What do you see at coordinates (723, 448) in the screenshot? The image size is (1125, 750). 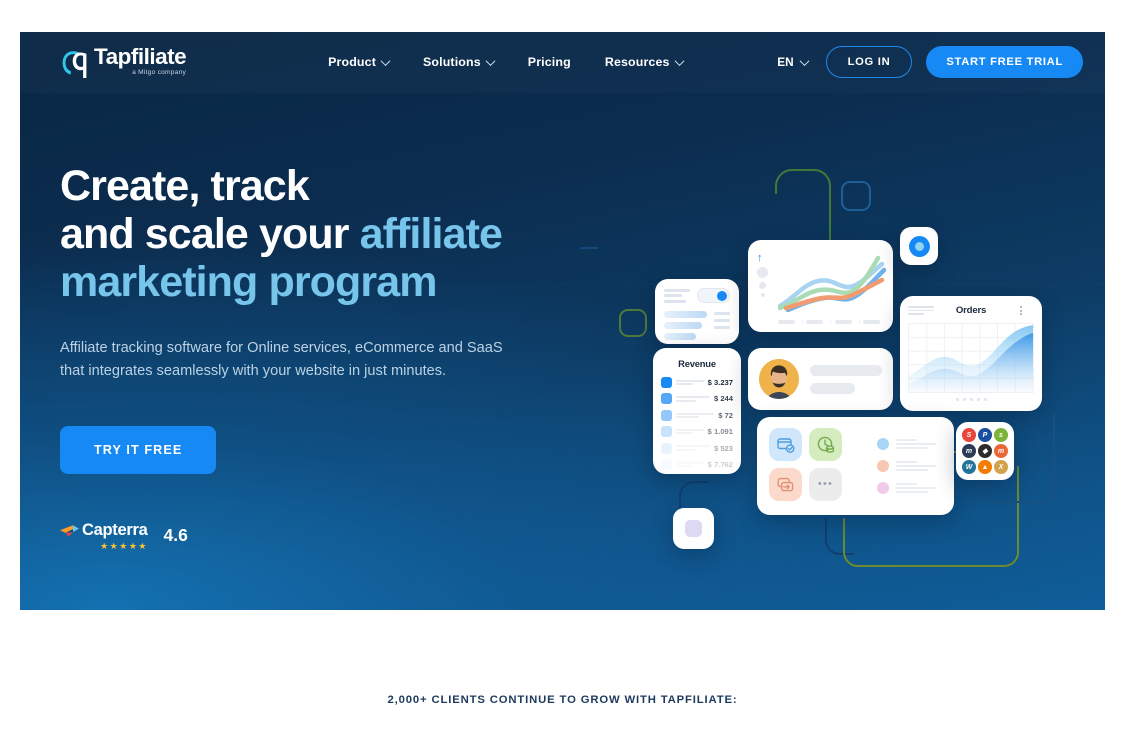 I see `revenue-value: $ 523` at bounding box center [723, 448].